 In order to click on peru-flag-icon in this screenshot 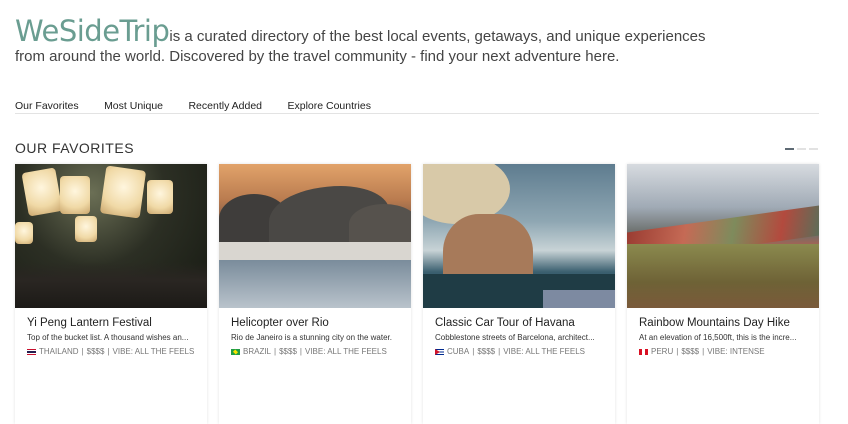, I will do `click(643, 351)`.